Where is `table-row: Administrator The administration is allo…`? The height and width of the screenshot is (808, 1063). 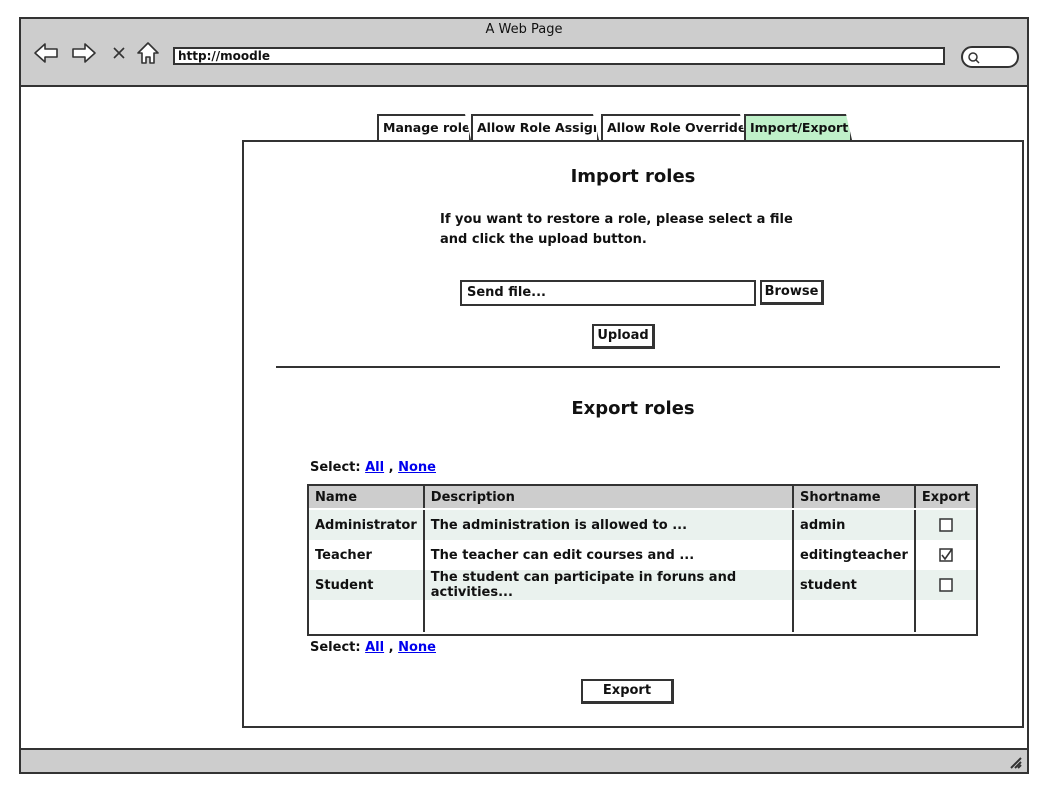 table-row: Administrator The administration is allo… is located at coordinates (642, 524).